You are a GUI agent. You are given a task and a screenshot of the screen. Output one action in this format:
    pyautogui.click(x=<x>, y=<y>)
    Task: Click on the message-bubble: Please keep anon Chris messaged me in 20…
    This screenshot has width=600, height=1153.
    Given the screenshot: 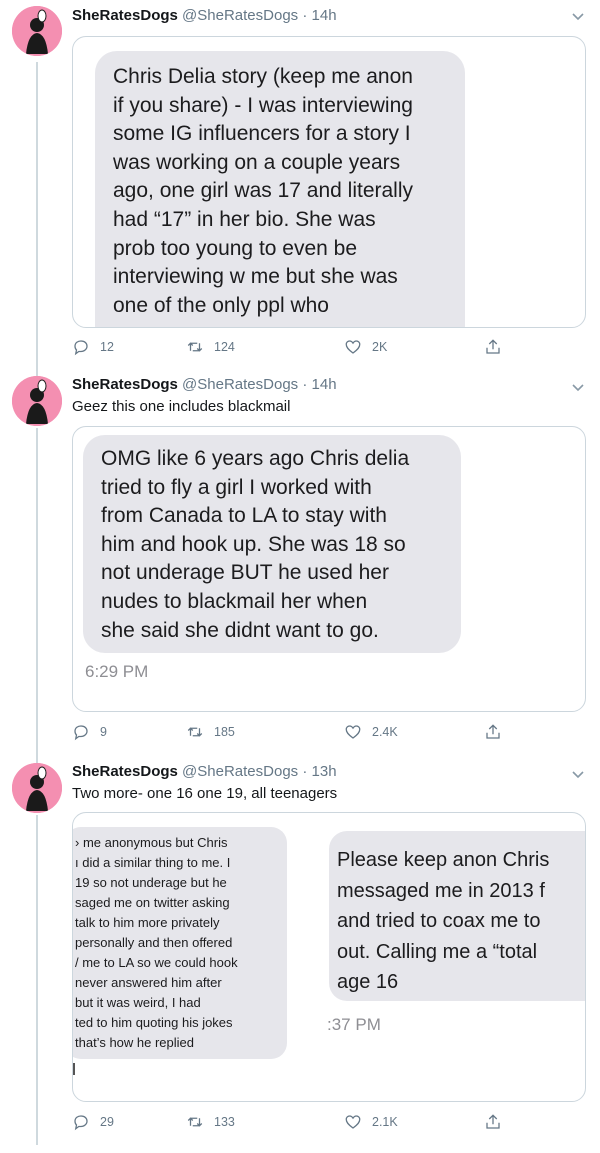 What is the action you would take?
    pyautogui.click(x=457, y=916)
    